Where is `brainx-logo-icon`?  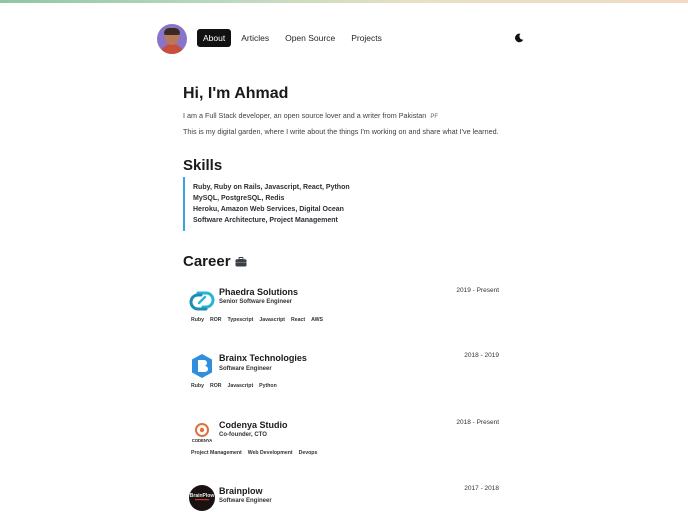 brainx-logo-icon is located at coordinates (202, 366).